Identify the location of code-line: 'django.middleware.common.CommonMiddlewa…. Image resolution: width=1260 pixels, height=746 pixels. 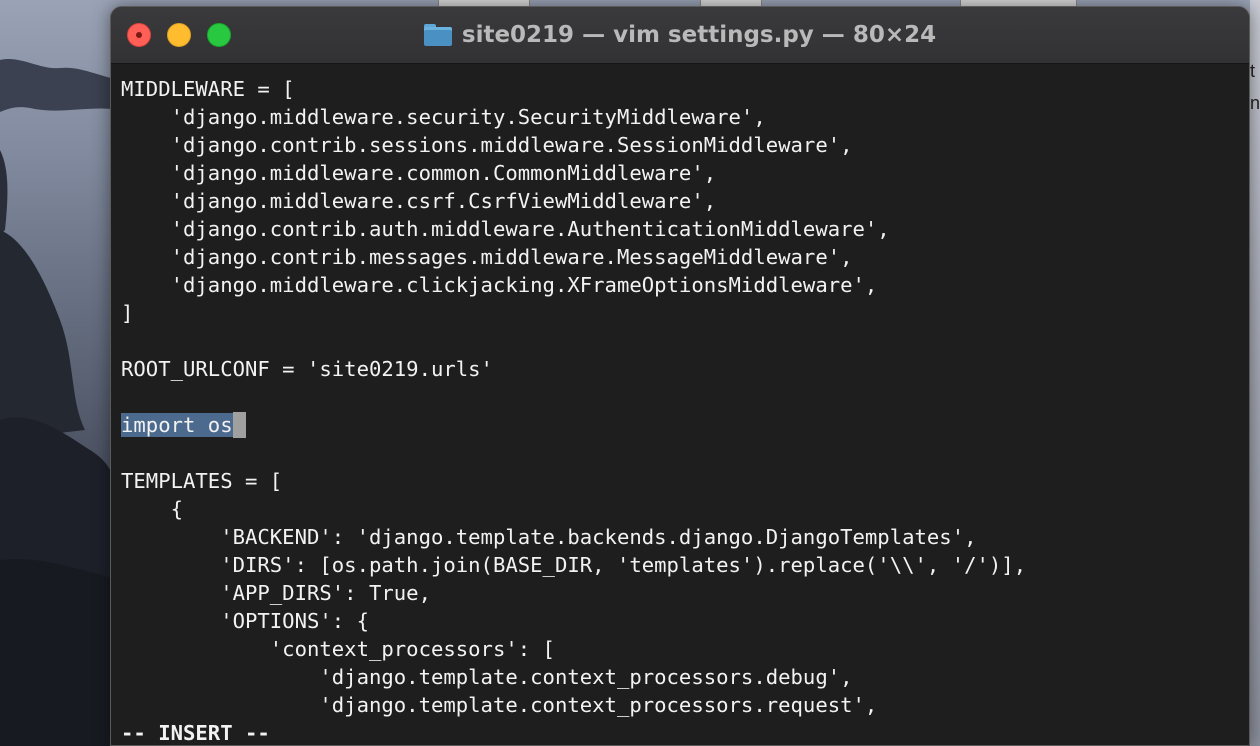
(419, 173).